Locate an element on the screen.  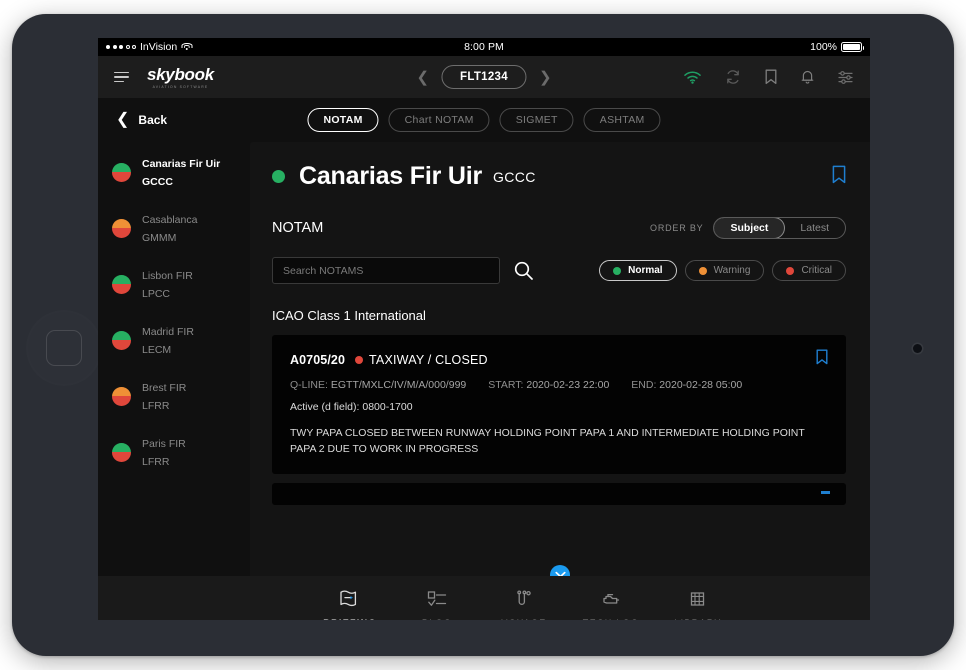
sidebar-item-code: GCCC is located at coordinates (157, 182).